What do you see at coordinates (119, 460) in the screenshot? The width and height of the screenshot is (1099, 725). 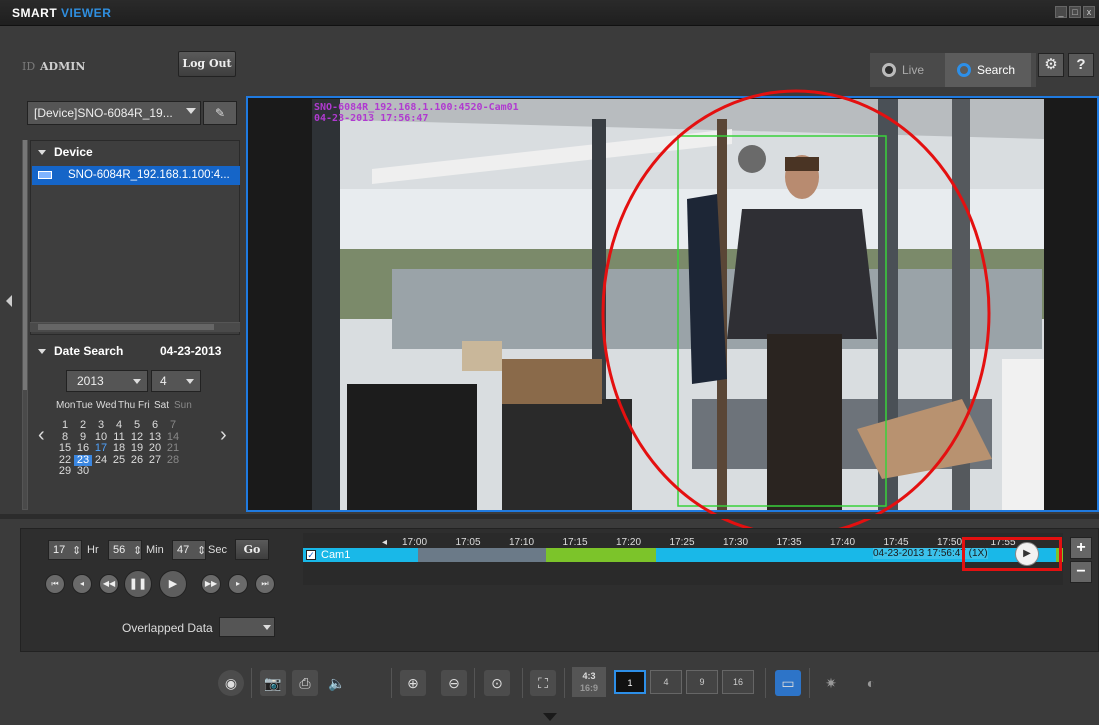 I see `calendar-day: 25` at bounding box center [119, 460].